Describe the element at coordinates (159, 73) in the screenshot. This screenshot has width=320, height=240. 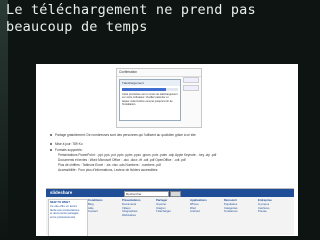
I see `dialog-title: Confirmation` at that location.